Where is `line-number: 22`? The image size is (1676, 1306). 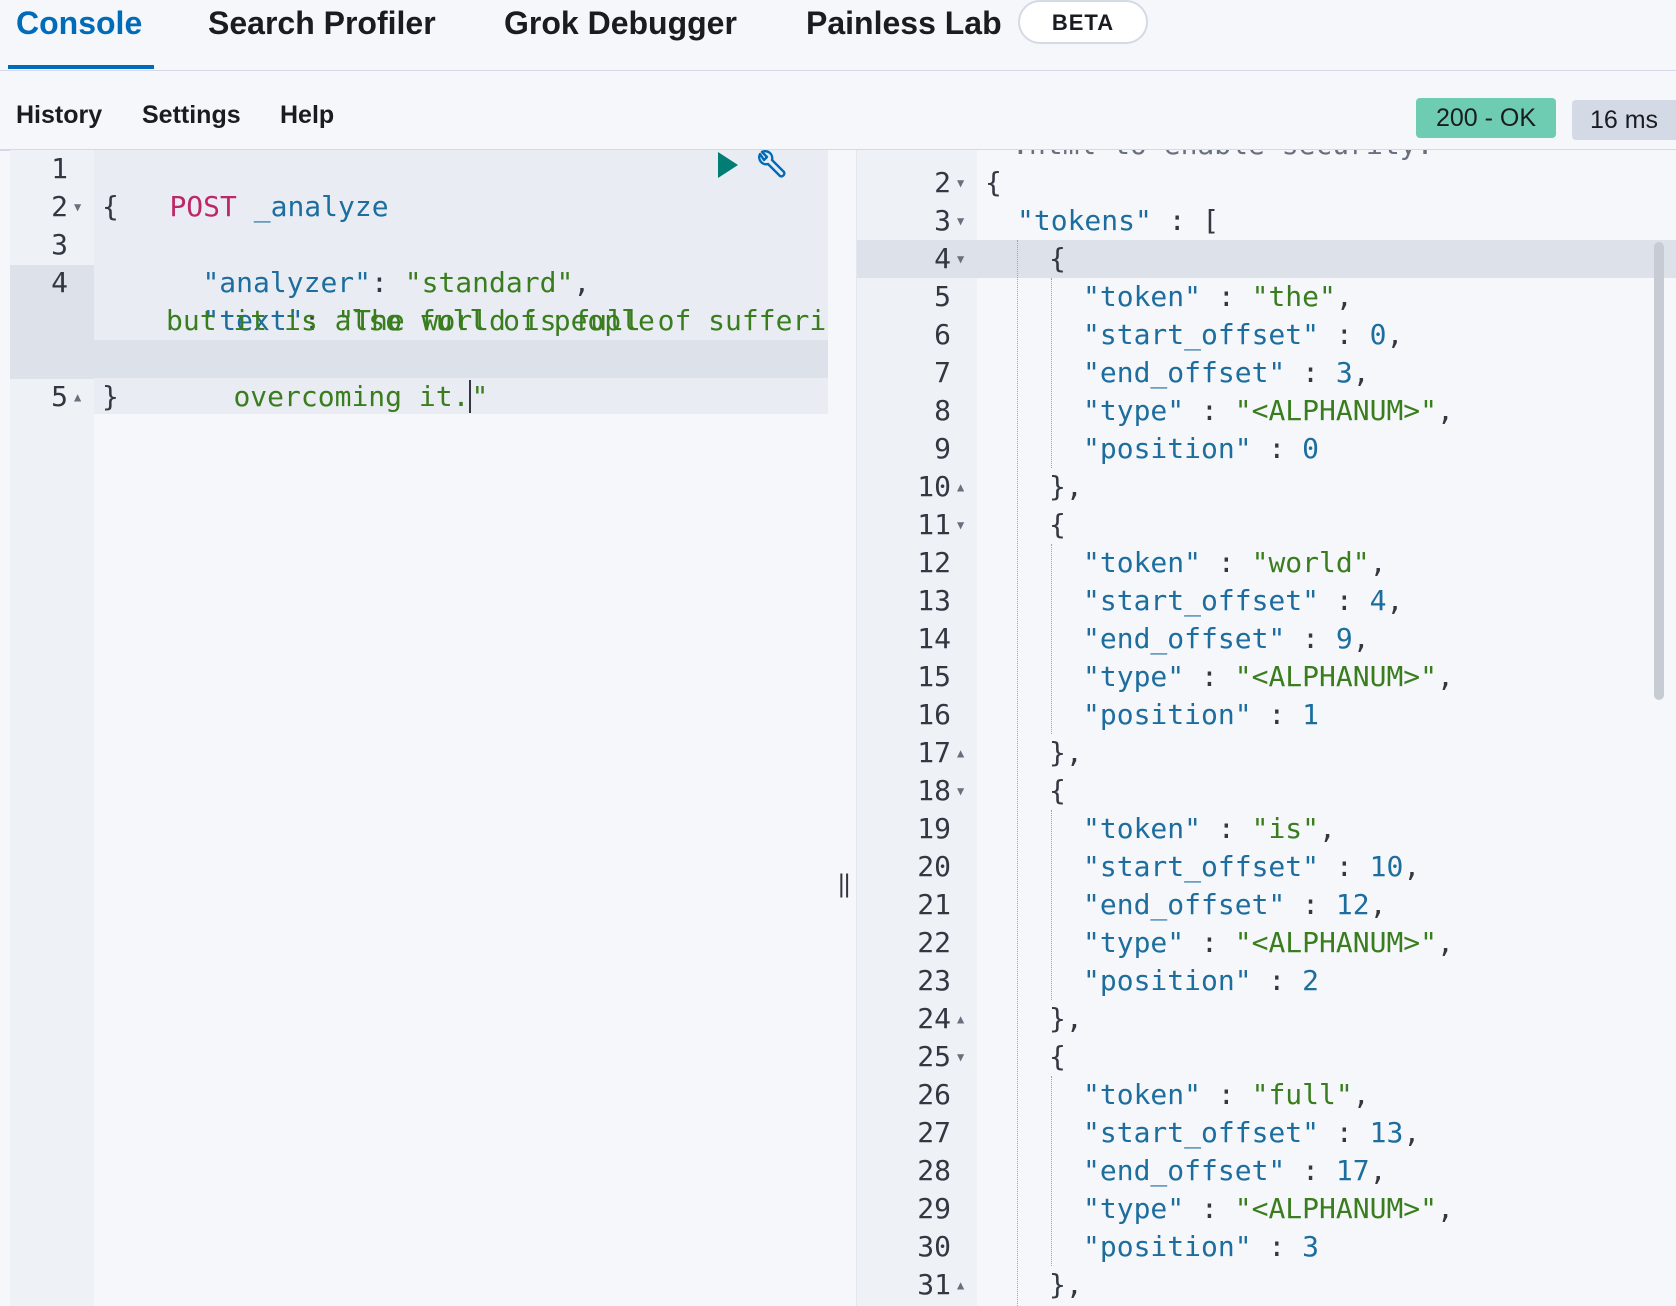
line-number: 22 is located at coordinates (934, 942).